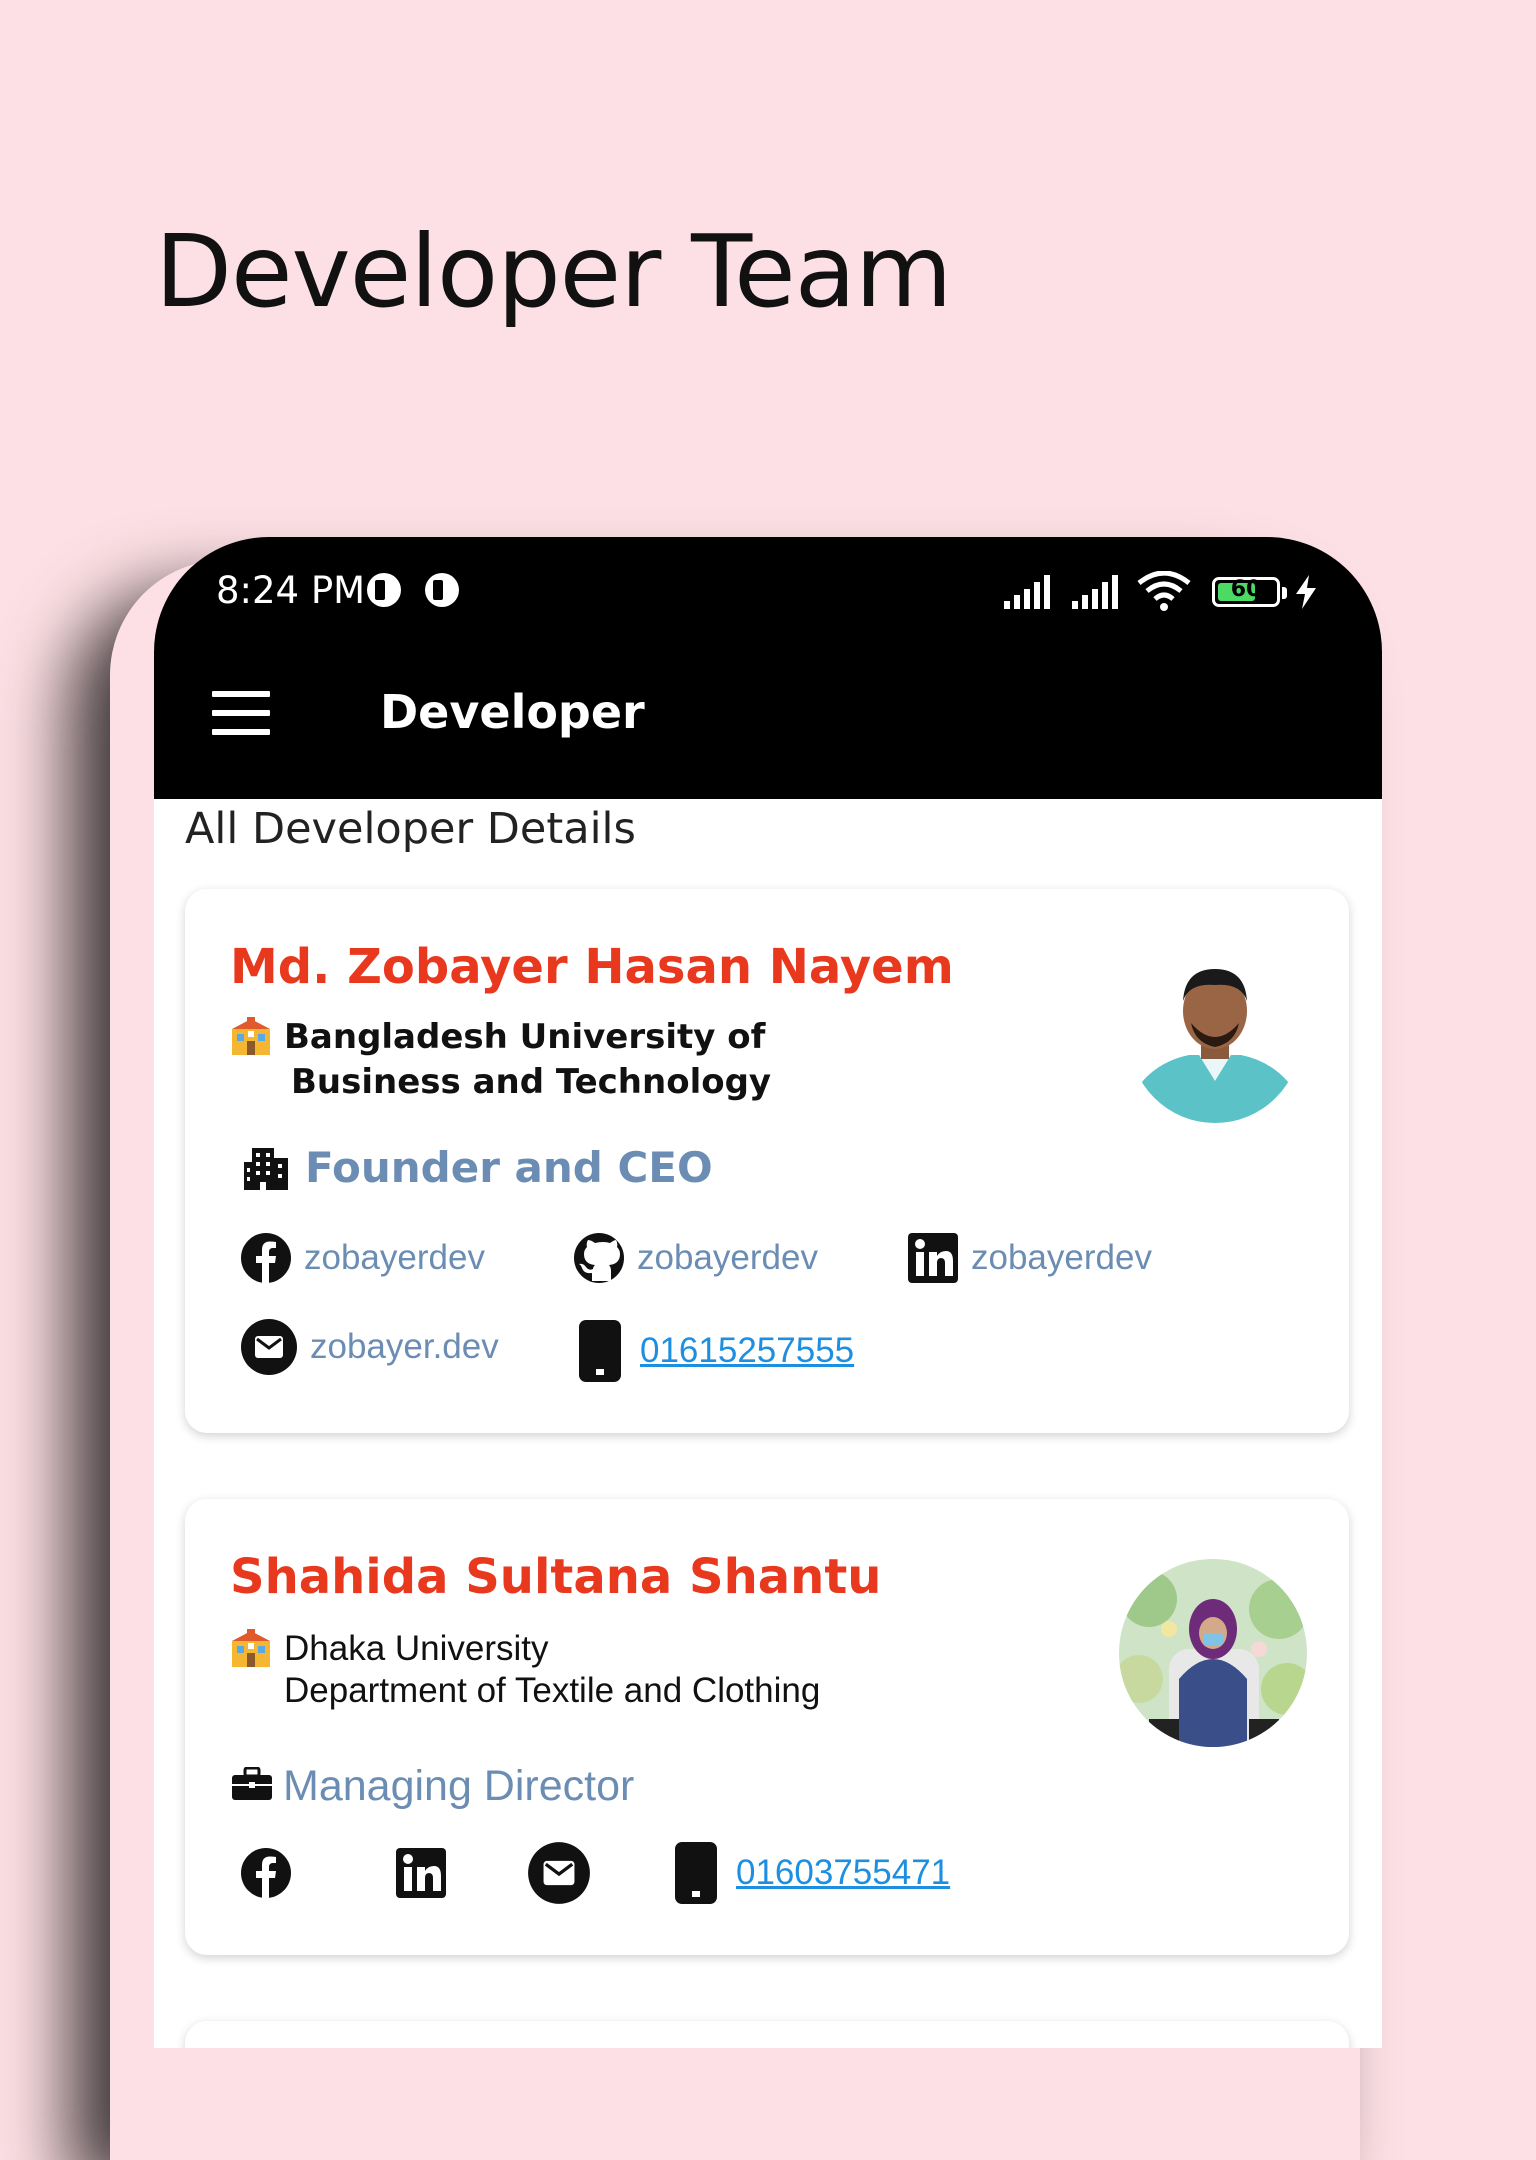 This screenshot has height=2160, width=1536. I want to click on github-icon, so click(599, 1258).